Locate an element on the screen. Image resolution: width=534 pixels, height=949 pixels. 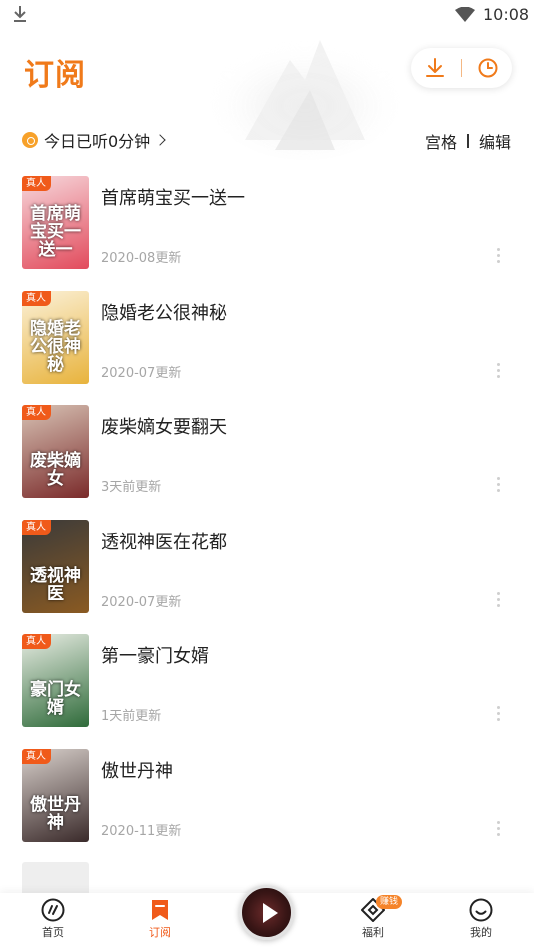
book-cover: 傲世丹神 真人 is located at coordinates (55, 795).